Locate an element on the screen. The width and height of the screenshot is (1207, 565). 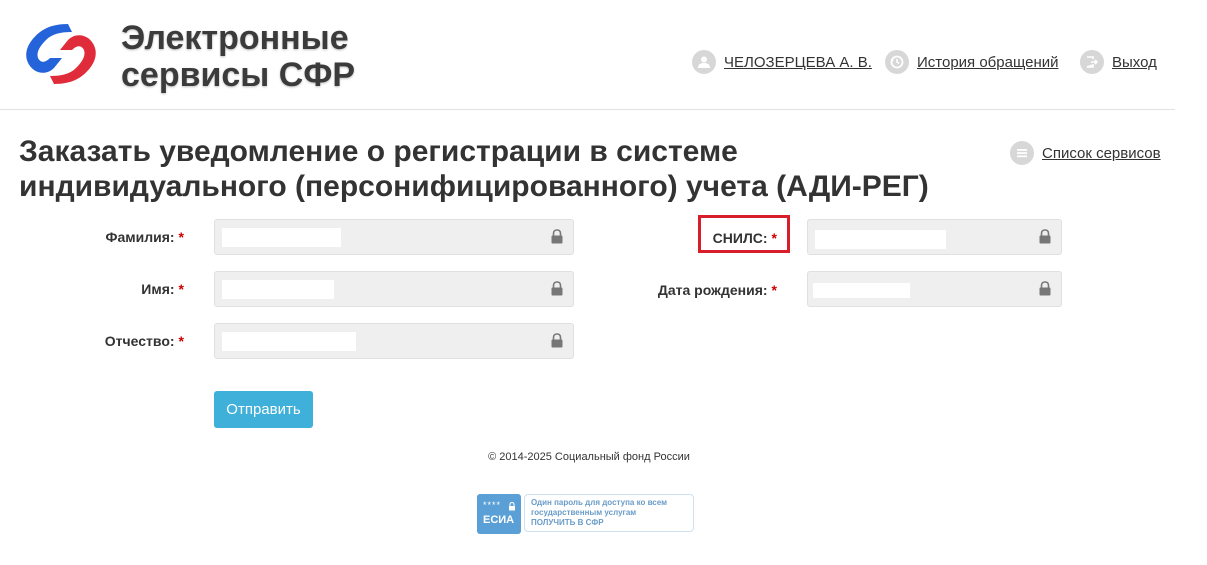
user-name: ЧЕЛОЗЕРЦЕВА А. В. is located at coordinates (798, 62).